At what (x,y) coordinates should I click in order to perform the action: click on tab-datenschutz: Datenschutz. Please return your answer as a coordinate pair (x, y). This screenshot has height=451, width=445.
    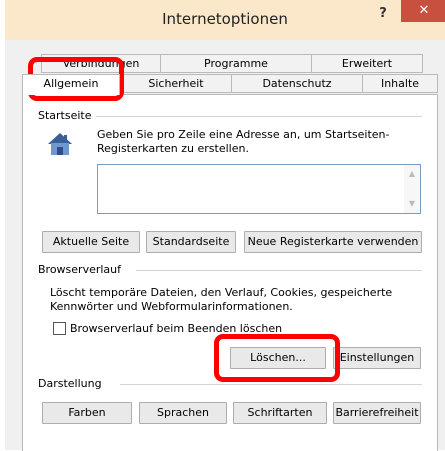
    Looking at the image, I should click on (297, 83).